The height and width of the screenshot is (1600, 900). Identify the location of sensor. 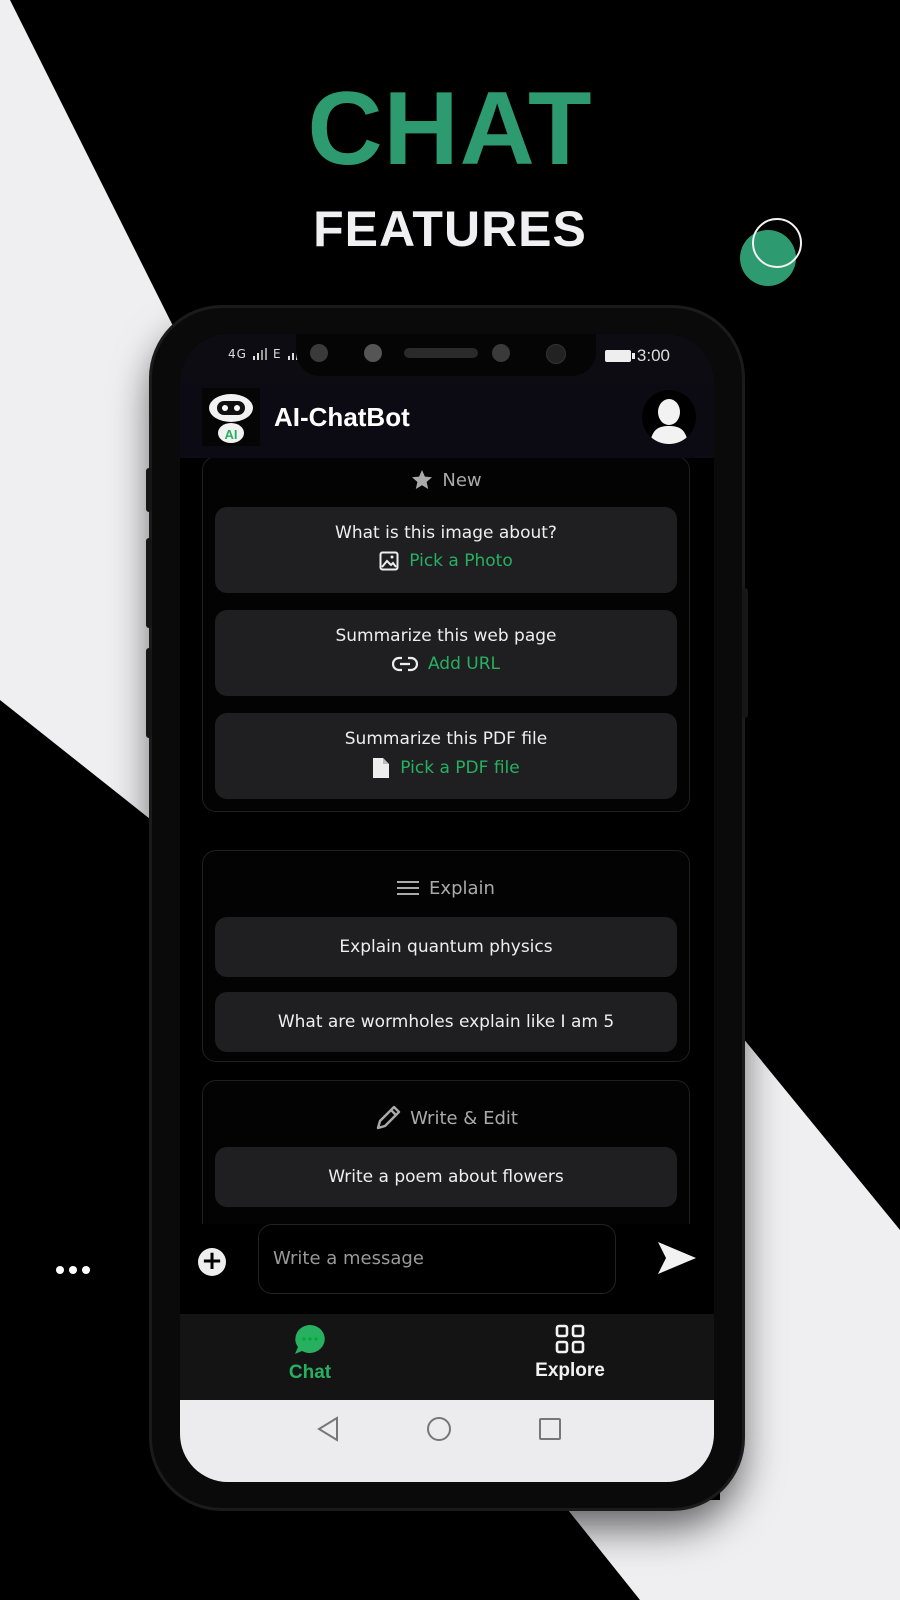
(319, 353).